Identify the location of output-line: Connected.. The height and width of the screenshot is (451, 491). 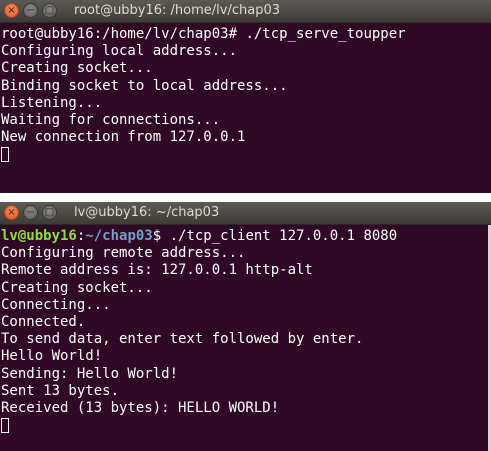
(43, 321).